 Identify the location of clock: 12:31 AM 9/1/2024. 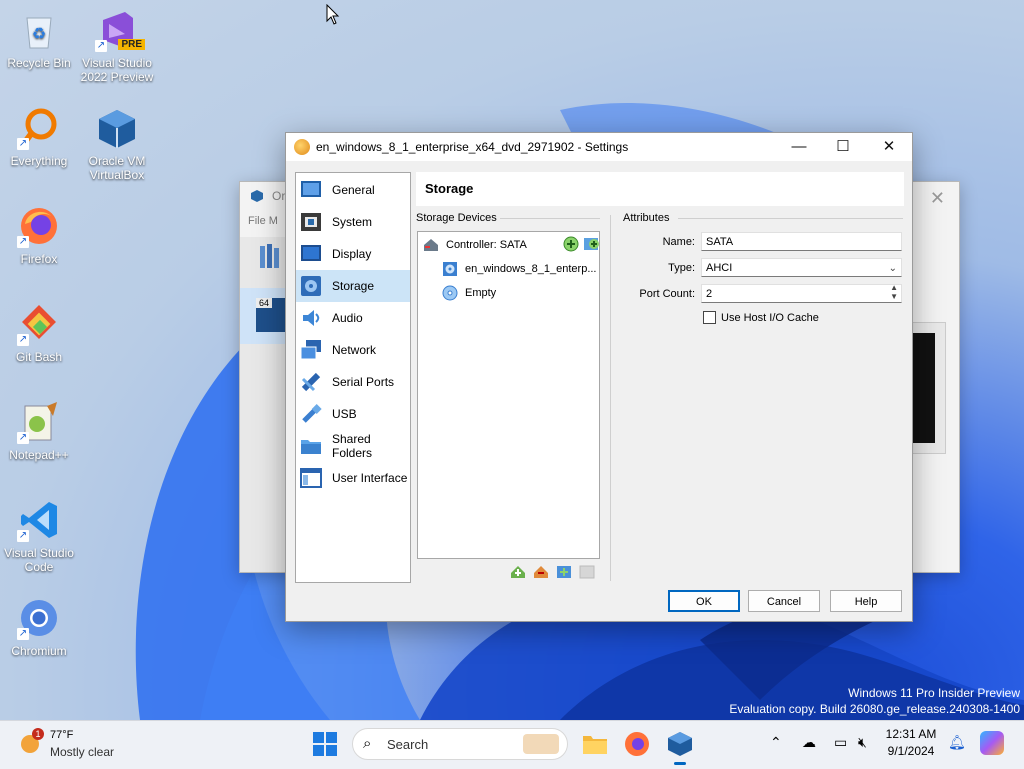
(911, 742).